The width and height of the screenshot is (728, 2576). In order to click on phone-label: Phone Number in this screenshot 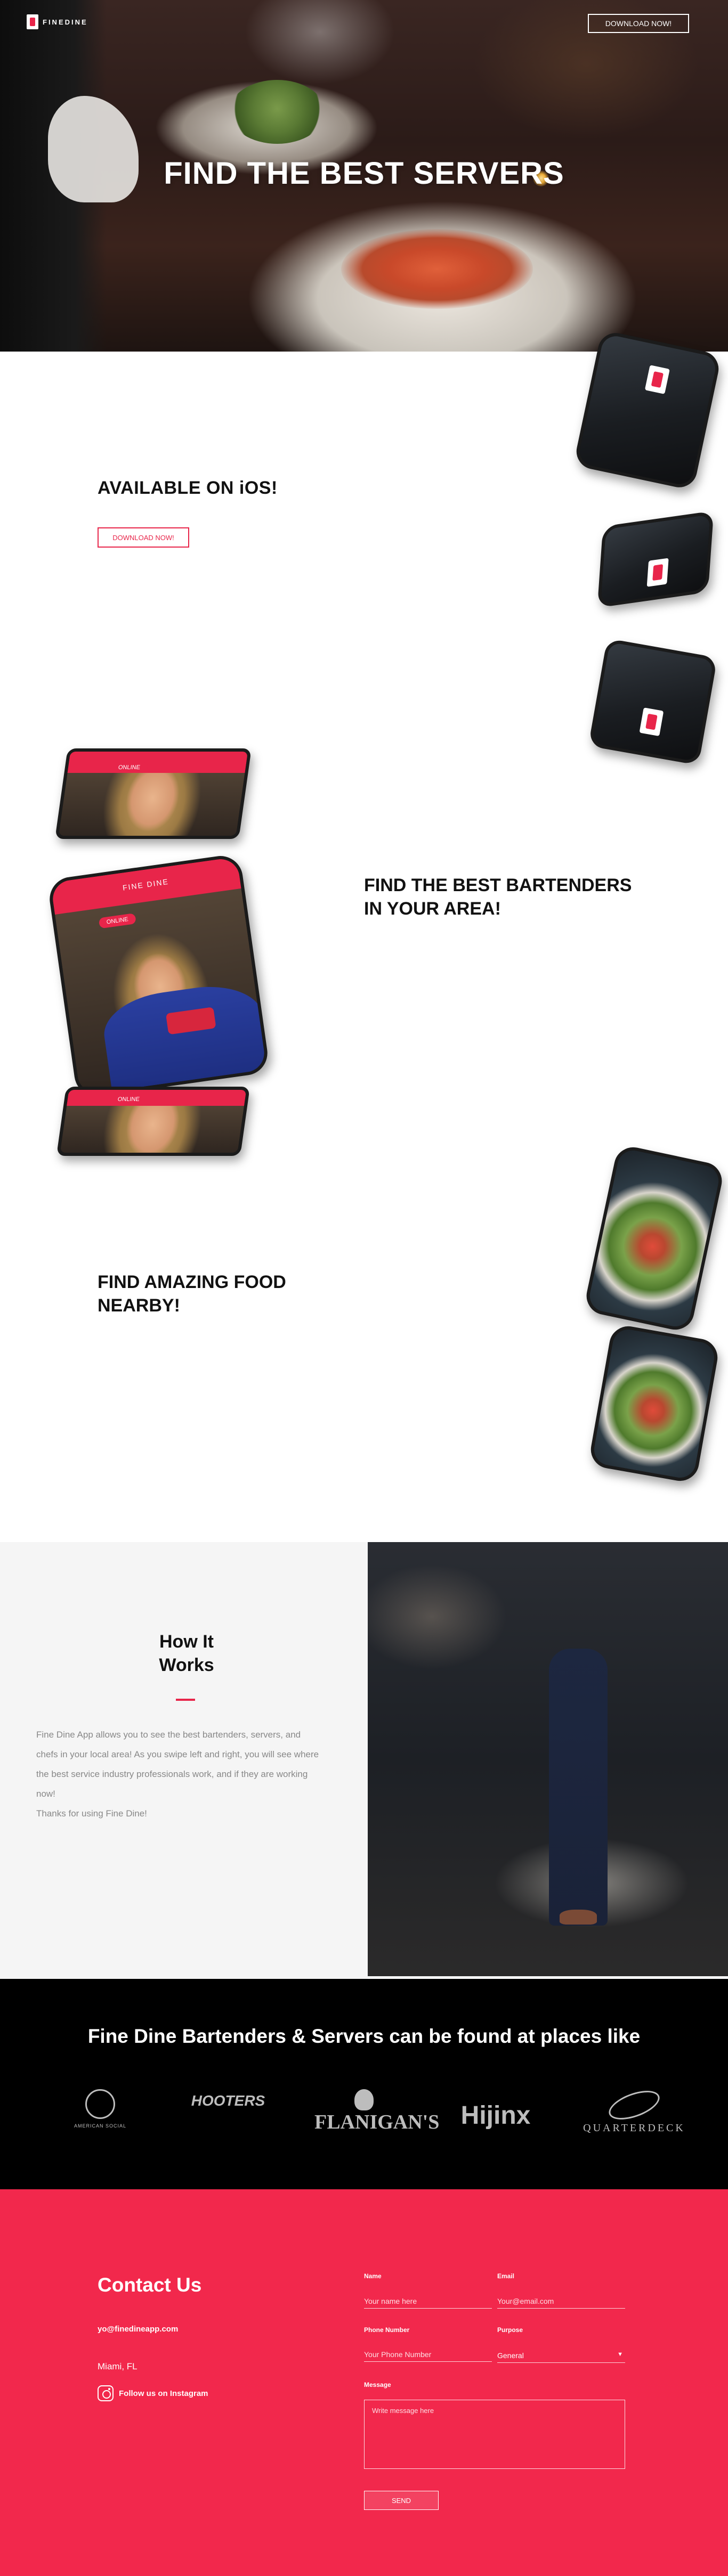, I will do `click(387, 2330)`.